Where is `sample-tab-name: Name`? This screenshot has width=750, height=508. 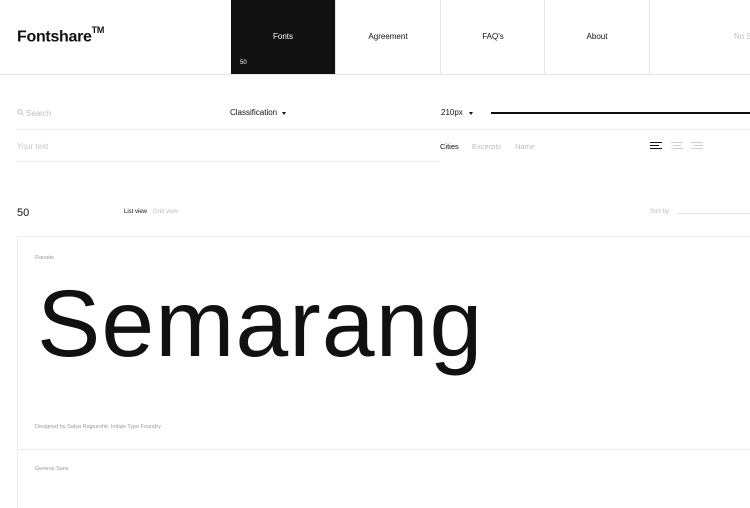 sample-tab-name: Name is located at coordinates (525, 146).